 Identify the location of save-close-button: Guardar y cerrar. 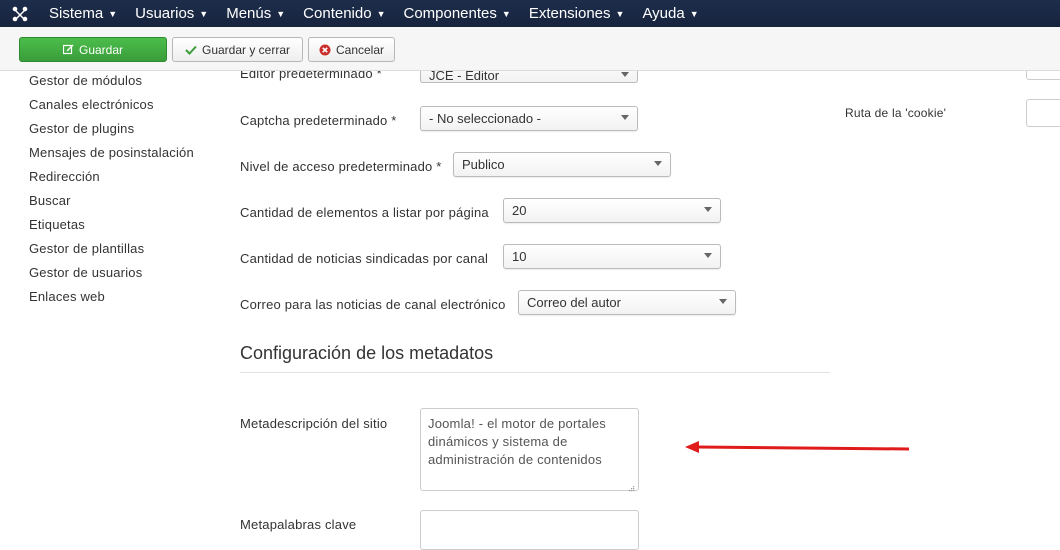
(237, 49).